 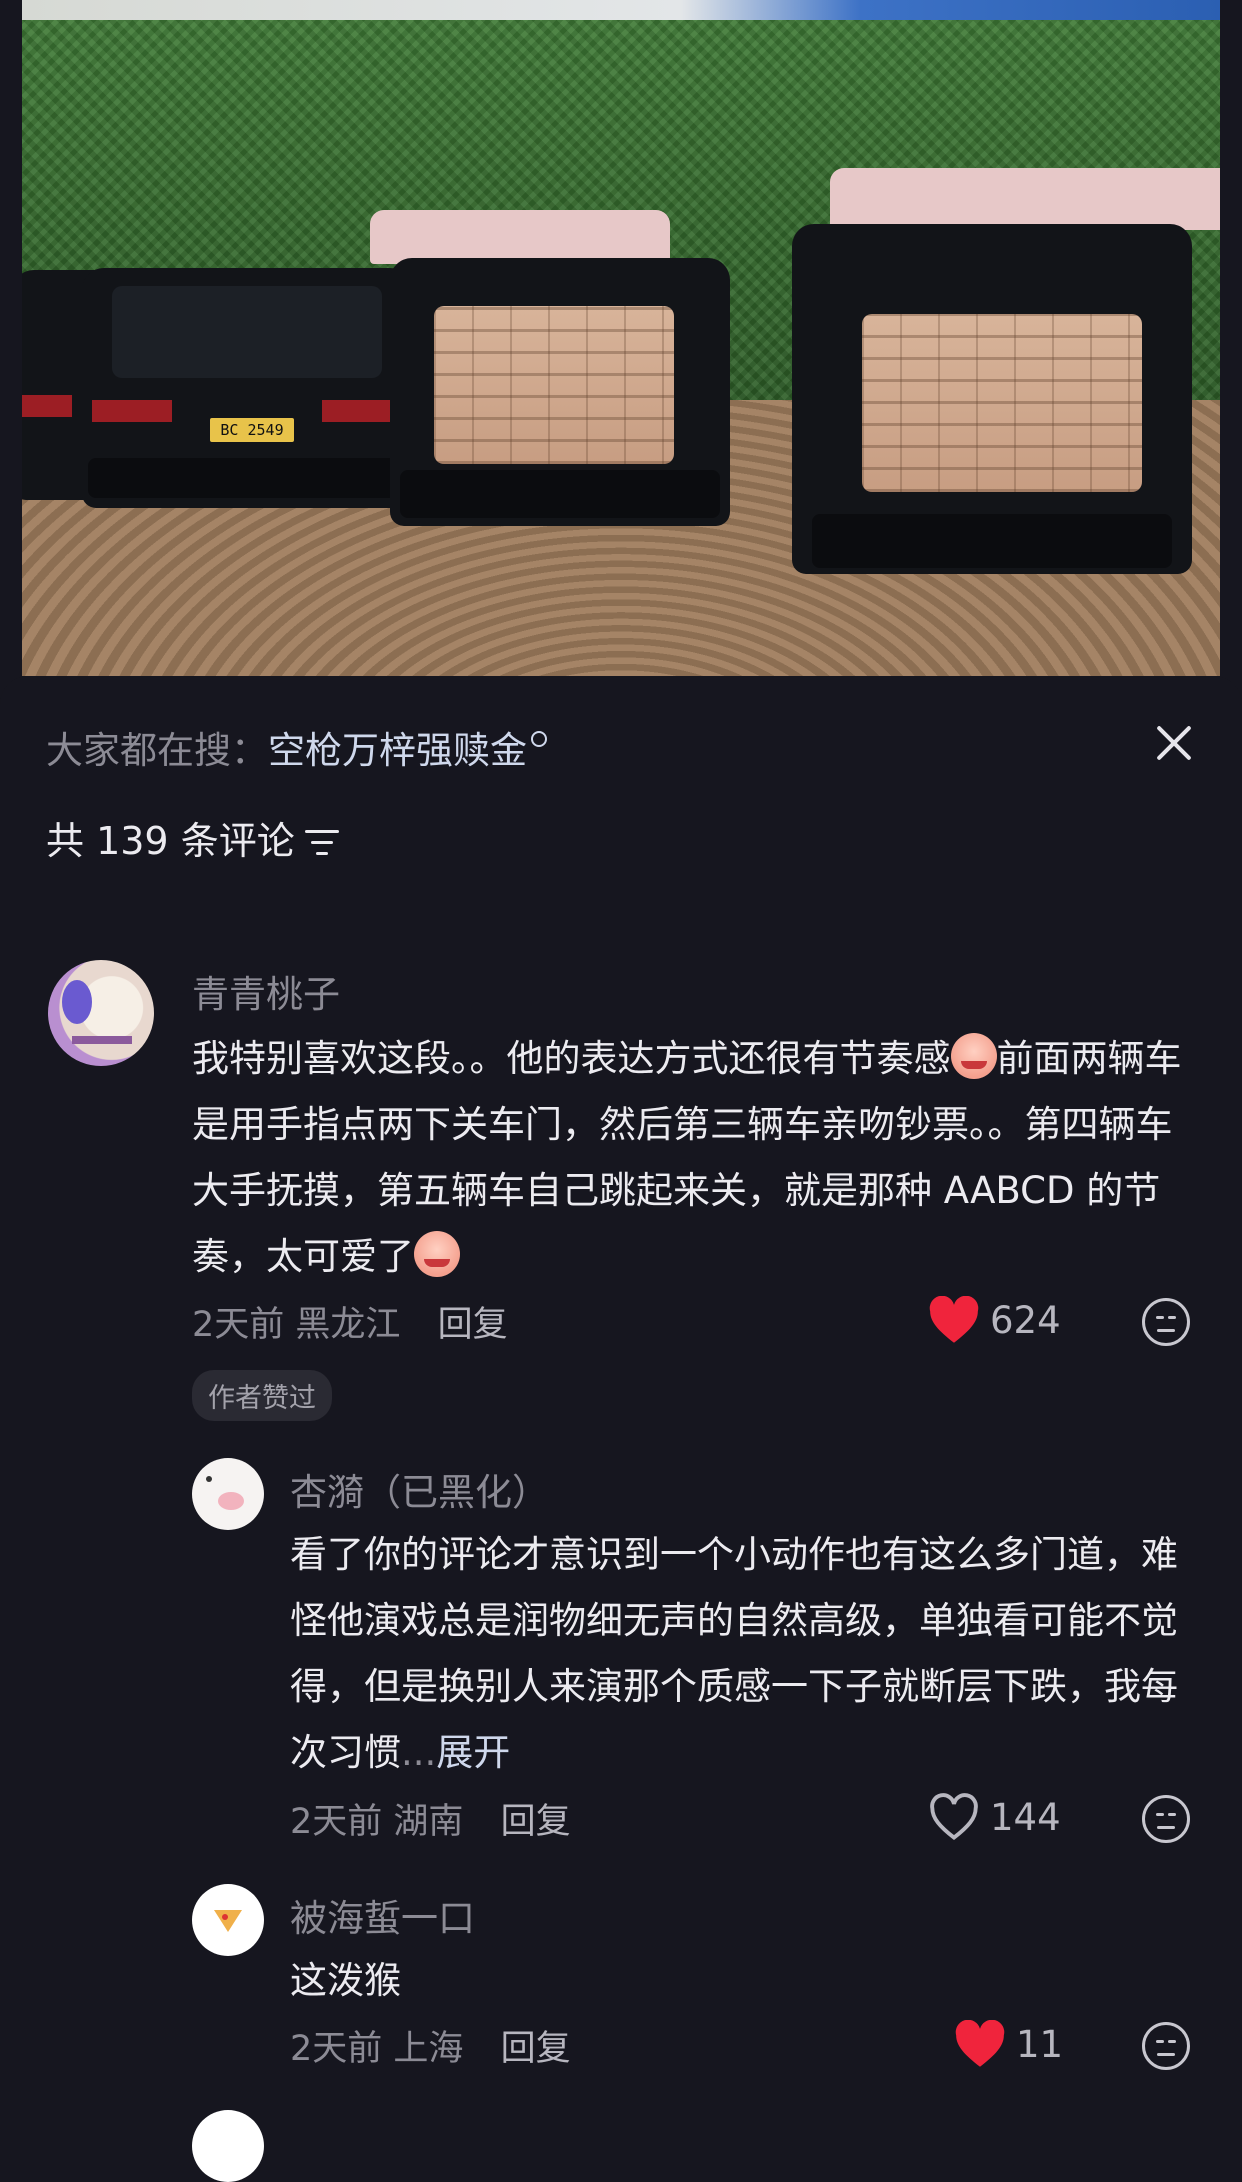 I want to click on video-car-plate: BC 2549, so click(x=252, y=430).